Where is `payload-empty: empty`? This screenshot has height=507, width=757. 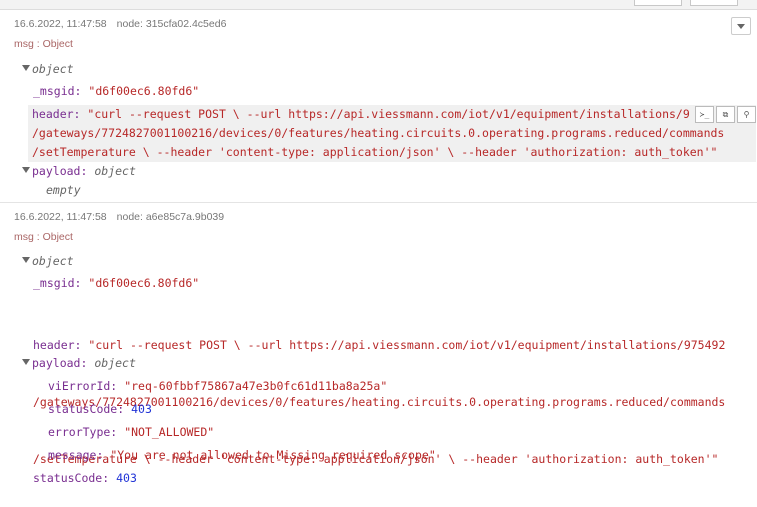 payload-empty: empty is located at coordinates (63, 190).